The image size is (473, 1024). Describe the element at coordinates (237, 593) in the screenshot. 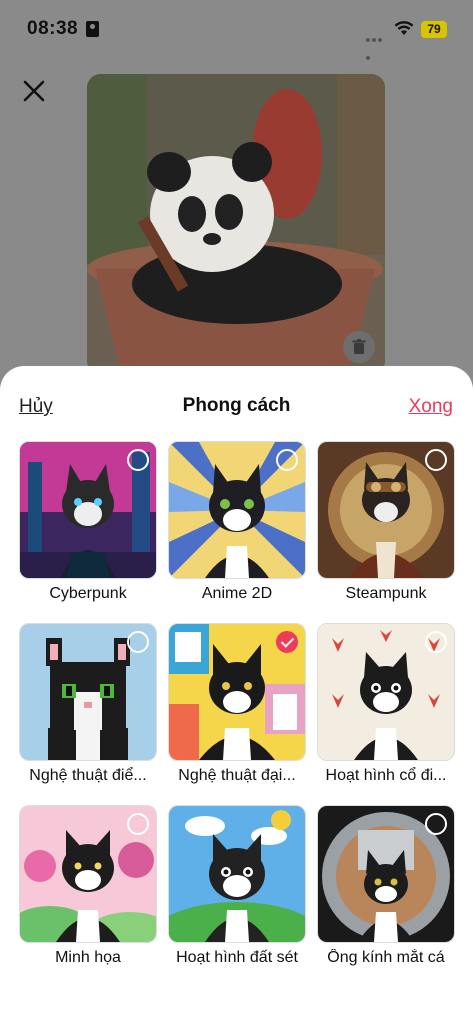

I see `style-label: Anime 2D` at that location.